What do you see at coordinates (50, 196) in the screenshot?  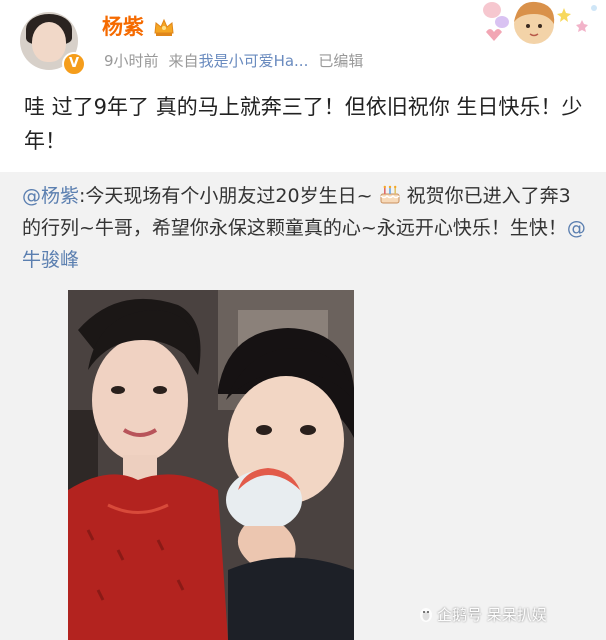 I see `repost-author-mention: @杨紫` at bounding box center [50, 196].